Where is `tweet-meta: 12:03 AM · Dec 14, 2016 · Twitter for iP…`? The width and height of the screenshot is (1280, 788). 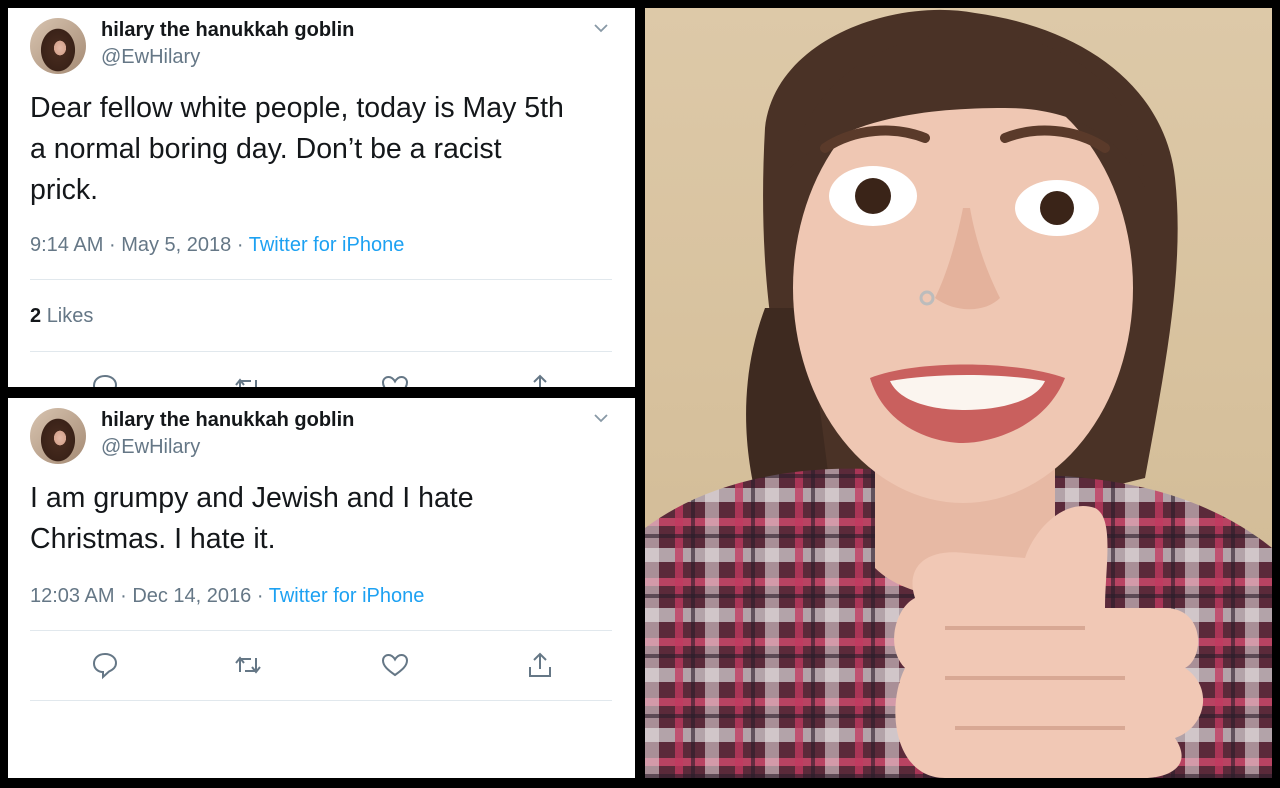
tweet-meta: 12:03 AM · Dec 14, 2016 · Twitter for iP… is located at coordinates (227, 596).